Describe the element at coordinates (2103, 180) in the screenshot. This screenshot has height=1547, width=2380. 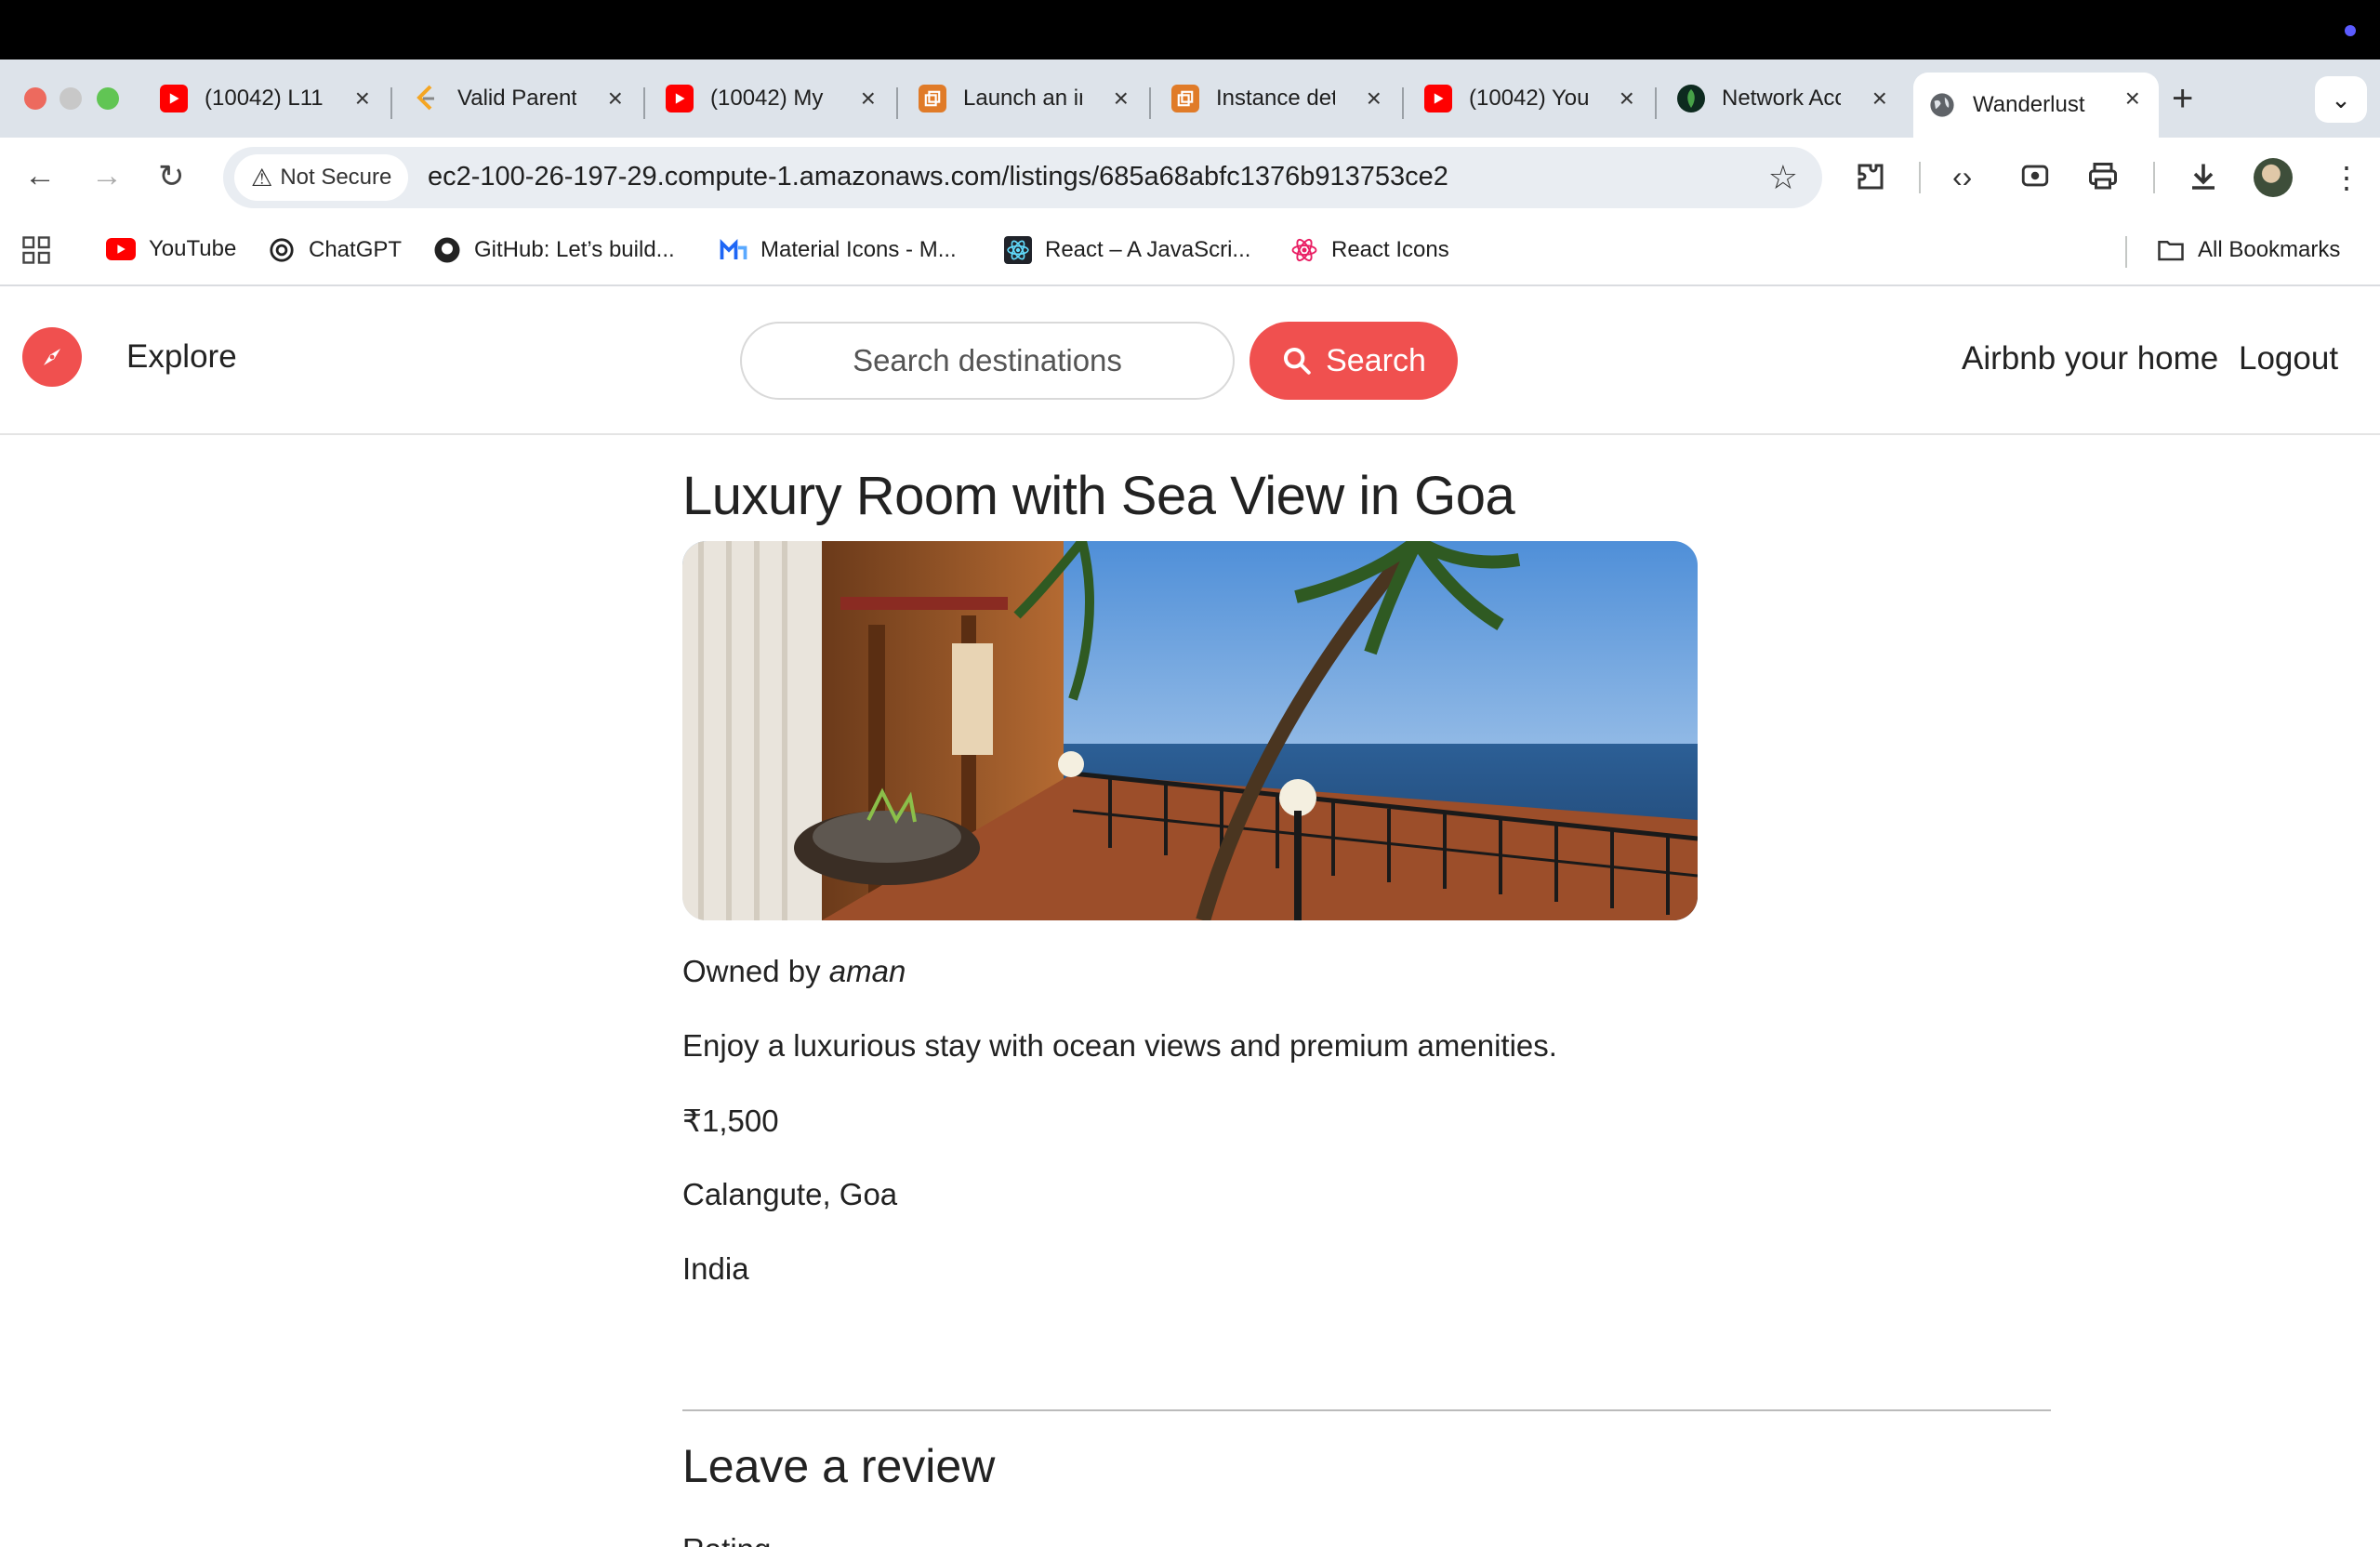
I see `print-icon` at that location.